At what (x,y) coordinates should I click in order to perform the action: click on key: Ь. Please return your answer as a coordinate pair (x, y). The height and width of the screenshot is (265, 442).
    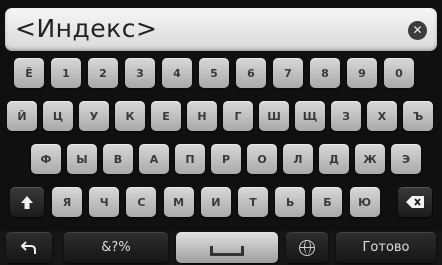
    Looking at the image, I should click on (290, 202).